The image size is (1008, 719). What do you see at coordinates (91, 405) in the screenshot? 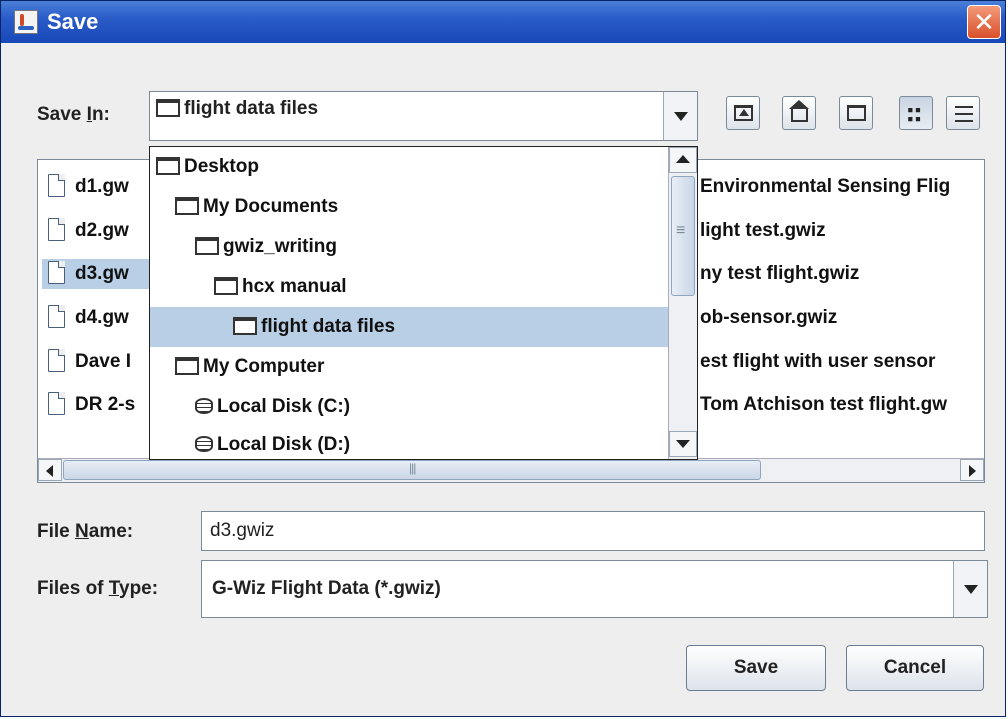
I see `list-item: DR 2-s` at bounding box center [91, 405].